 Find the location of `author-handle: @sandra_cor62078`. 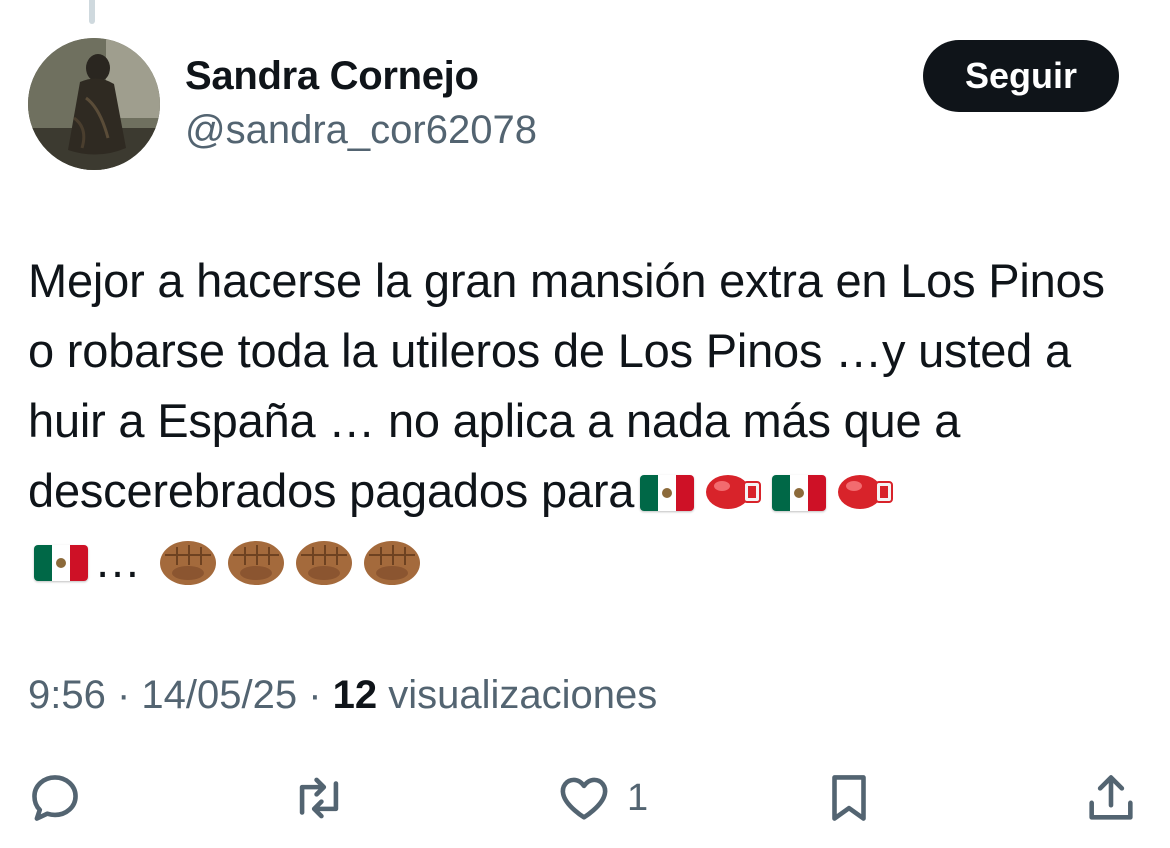

author-handle: @sandra_cor62078 is located at coordinates (361, 130).